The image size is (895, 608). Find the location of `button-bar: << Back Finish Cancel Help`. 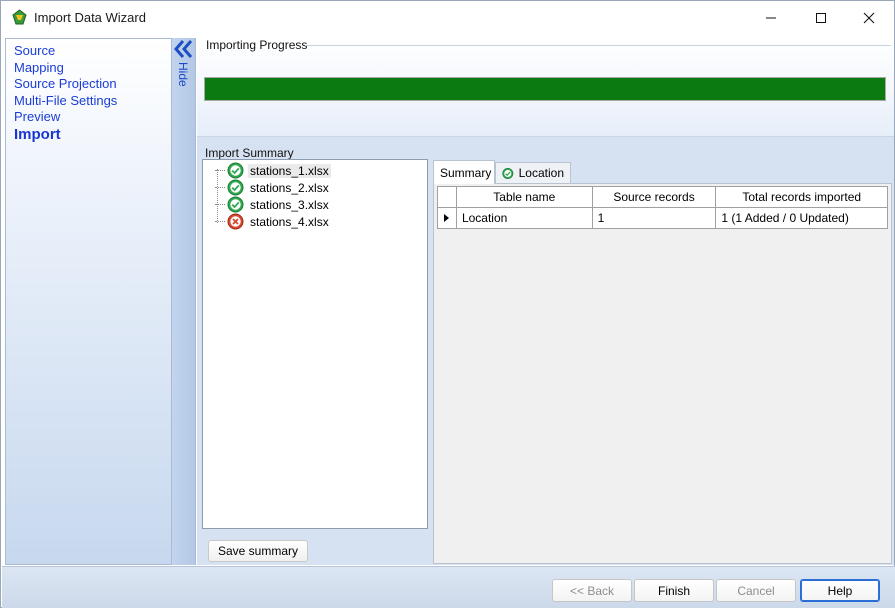

button-bar: << Back Finish Cancel Help is located at coordinates (448, 587).